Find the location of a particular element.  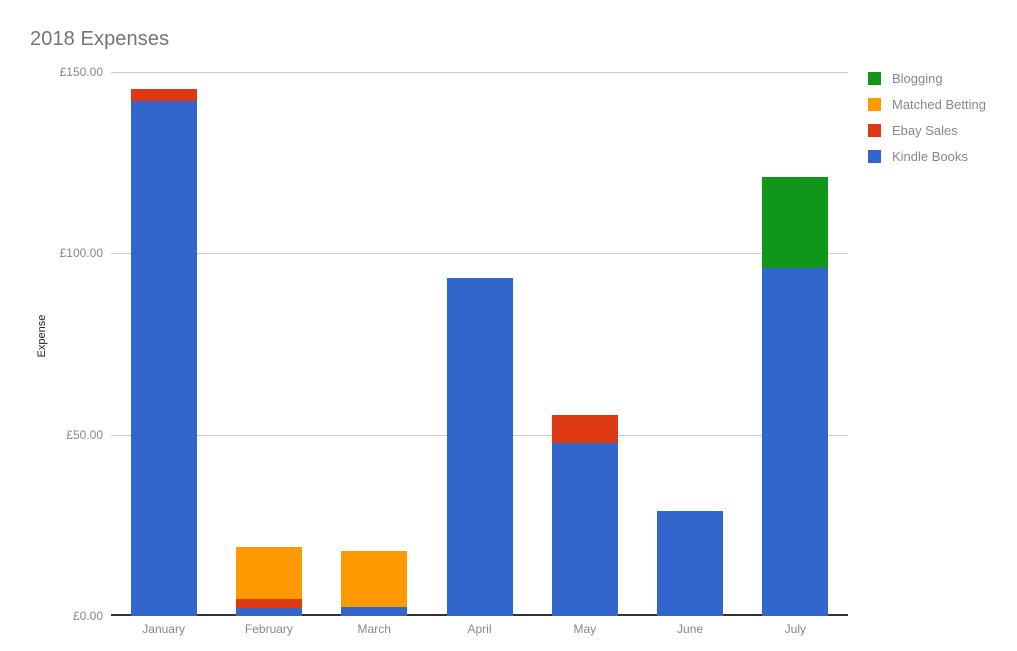

legend-item-label: Blogging is located at coordinates (917, 78).